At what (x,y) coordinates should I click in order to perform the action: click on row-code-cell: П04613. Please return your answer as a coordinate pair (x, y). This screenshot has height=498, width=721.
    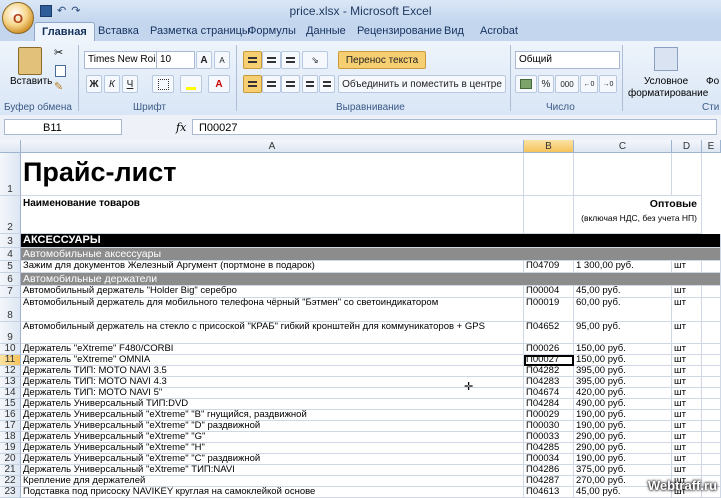
    Looking at the image, I should click on (549, 492).